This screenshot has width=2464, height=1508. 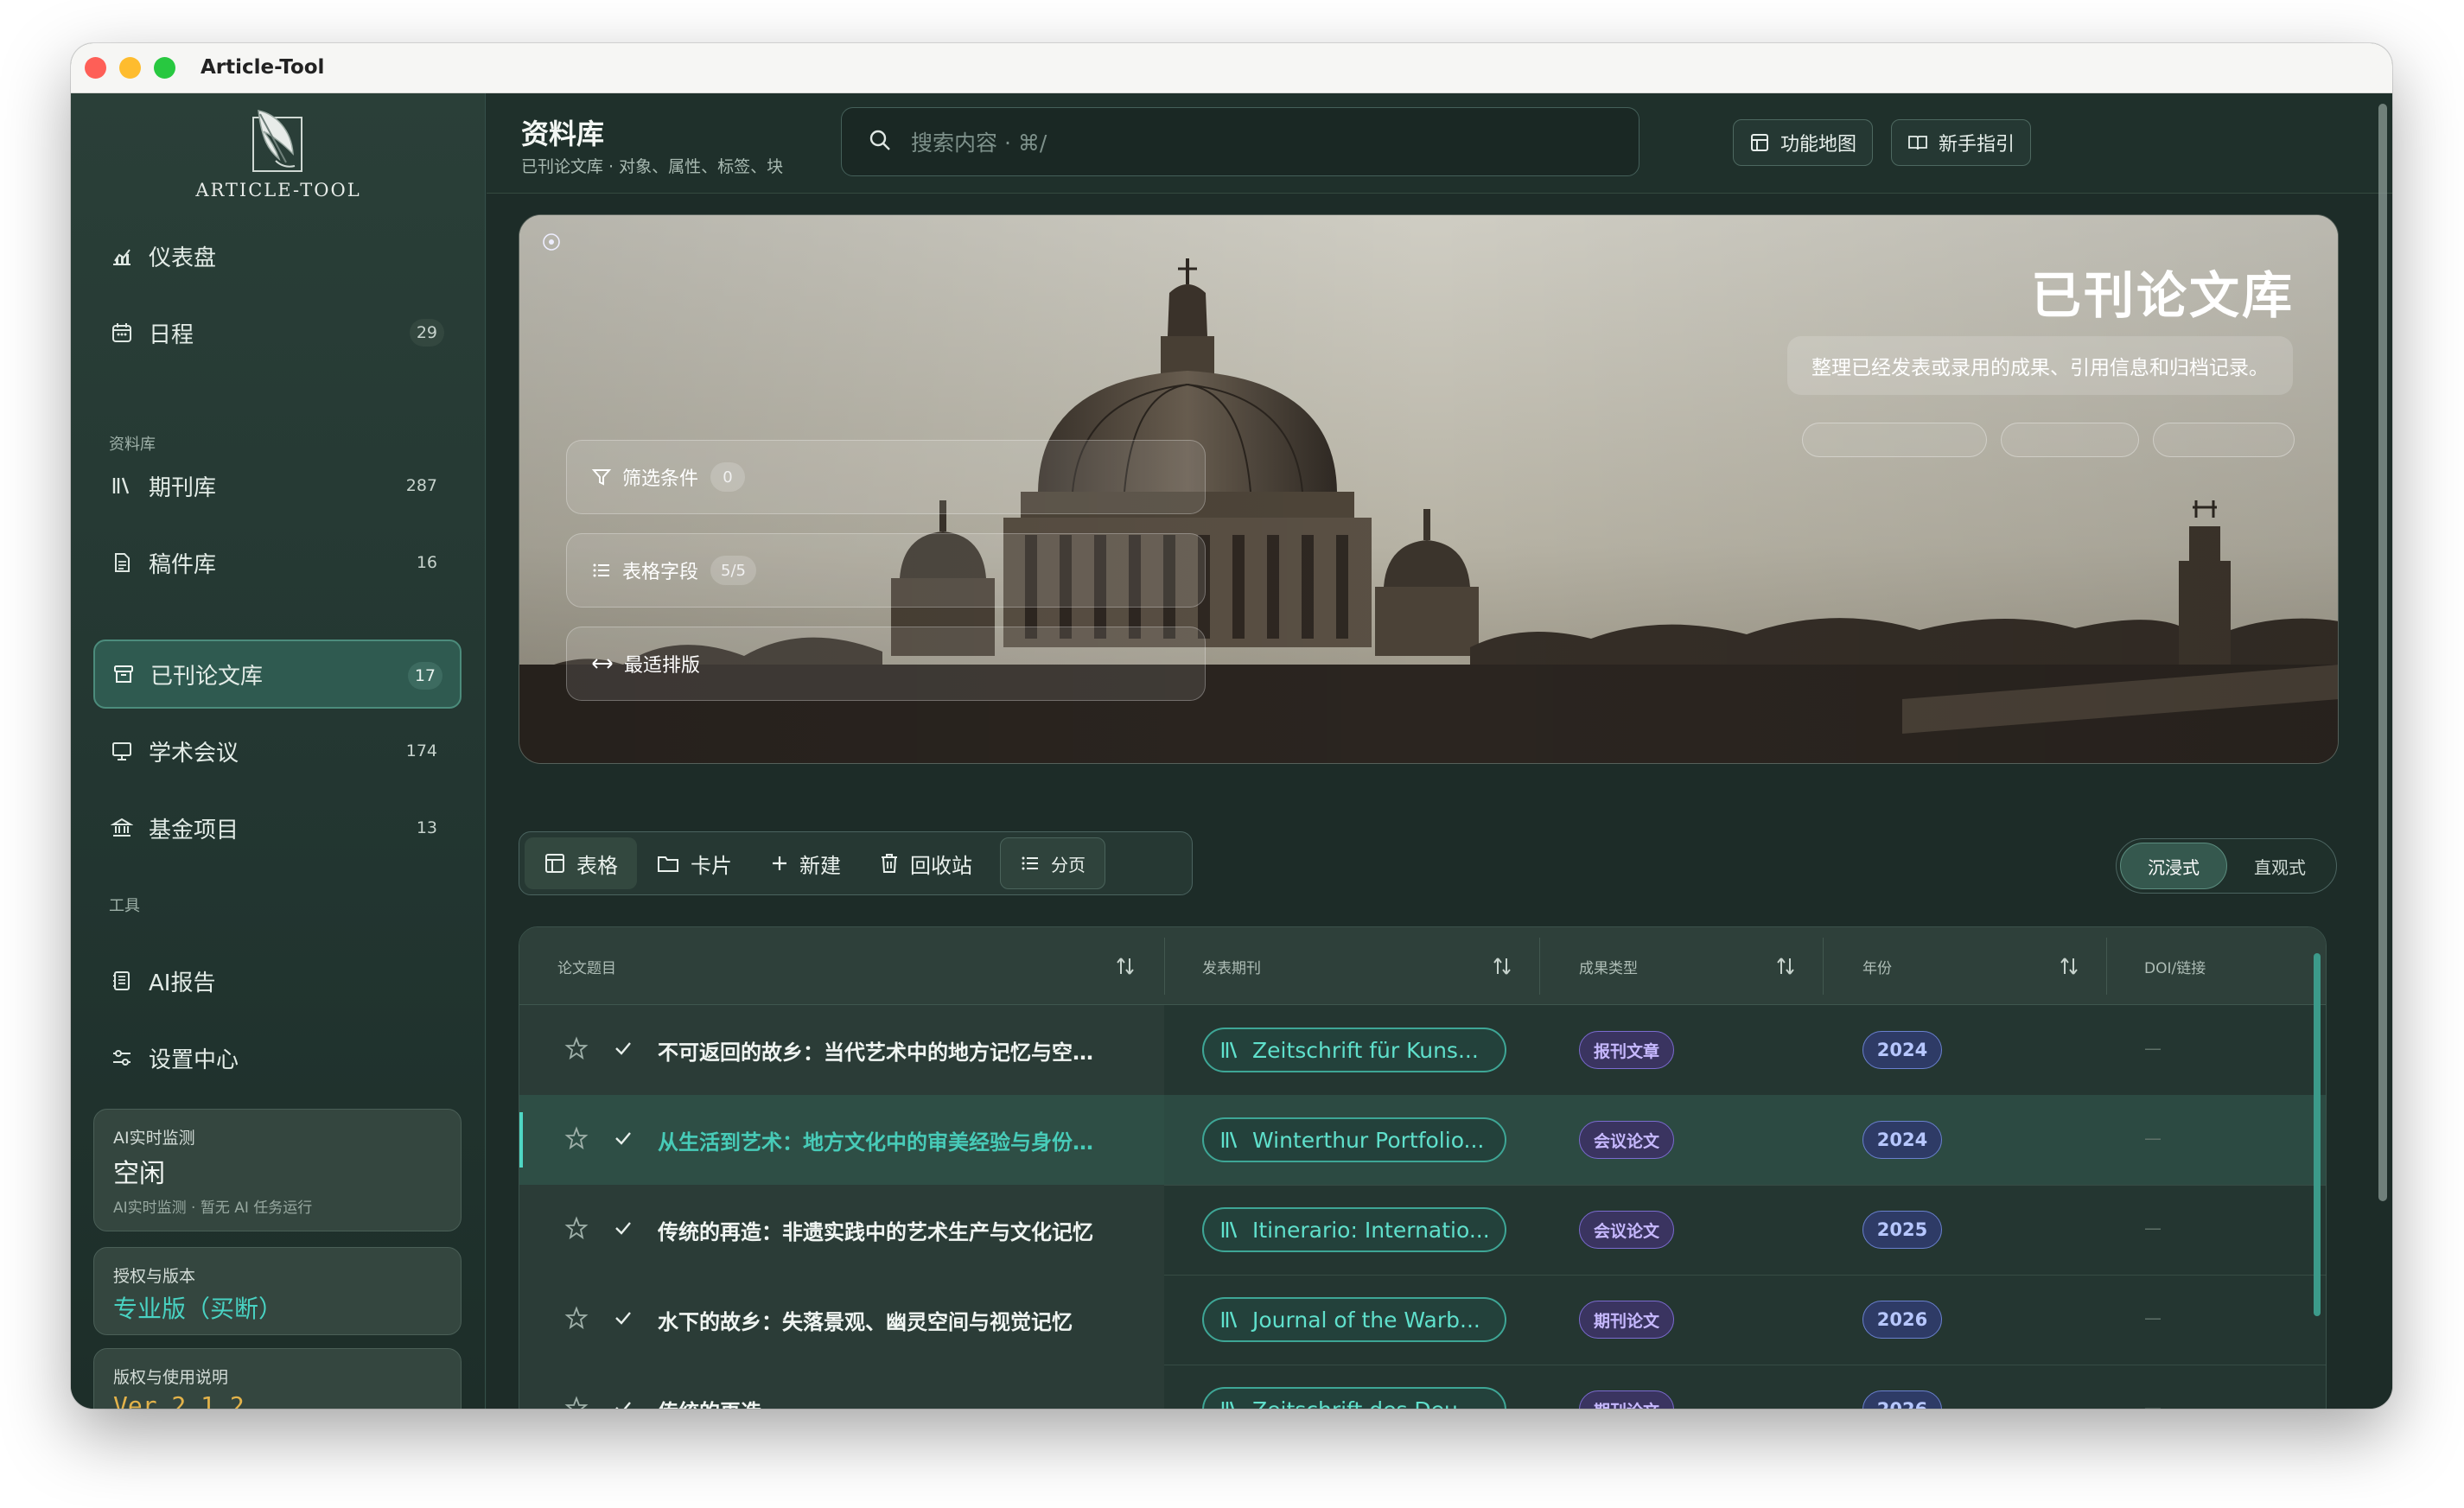 What do you see at coordinates (652, 166) in the screenshot?
I see `page-subtitle: 已刊论文库 · 对象、属性、标签、块` at bounding box center [652, 166].